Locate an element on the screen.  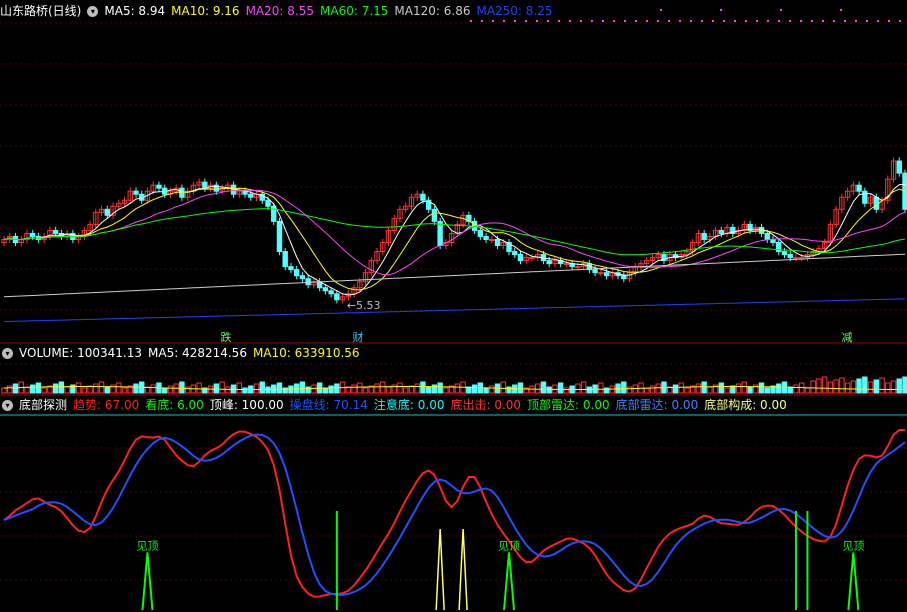
indicator-label-0: 趋势: 67.00 is located at coordinates (106, 405).